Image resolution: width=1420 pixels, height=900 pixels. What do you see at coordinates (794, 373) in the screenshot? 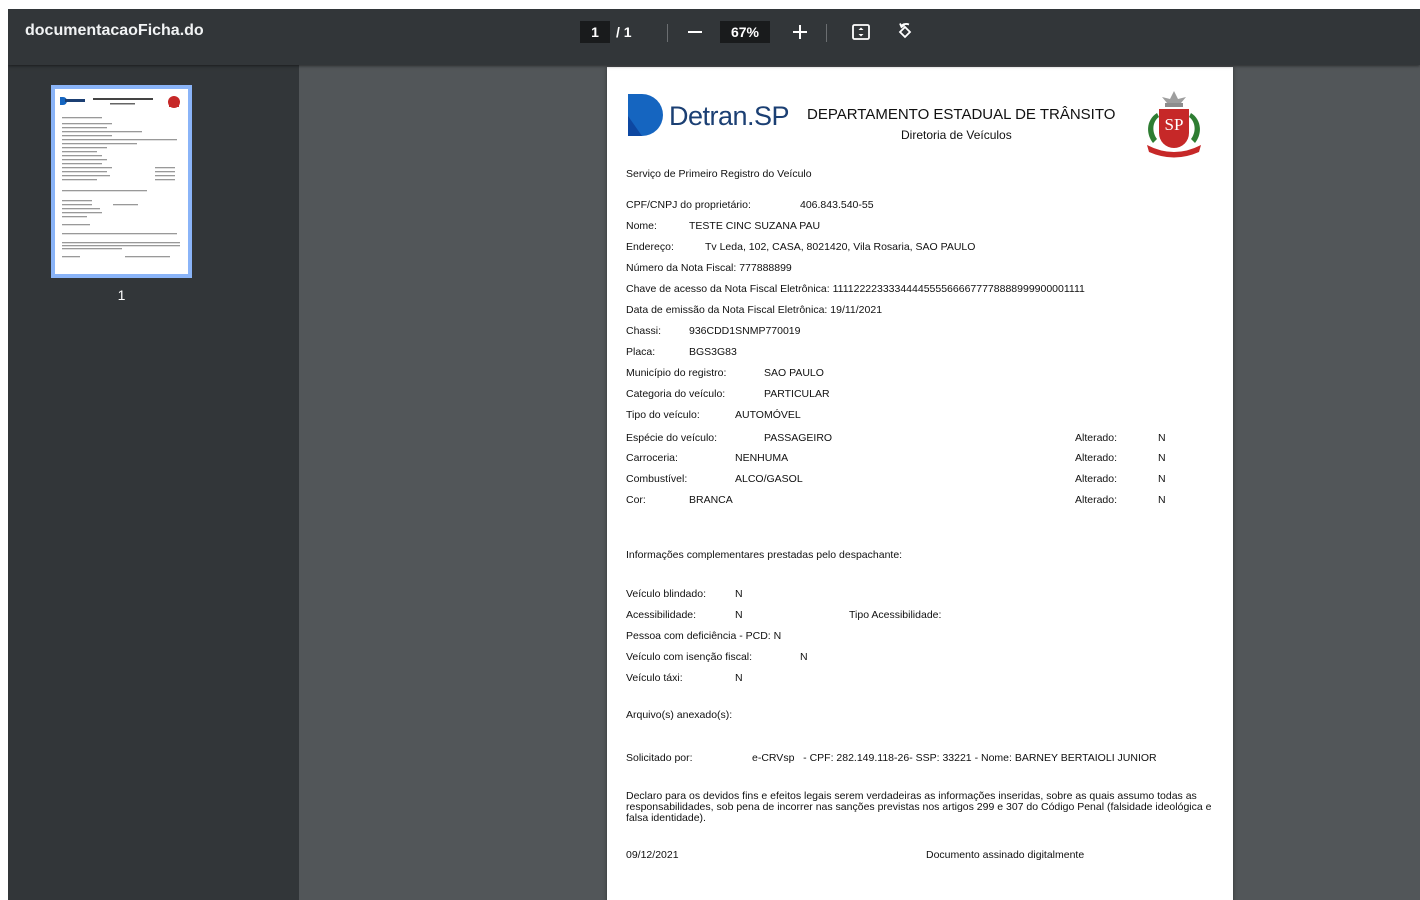
I see `municipio-value: SAO PAULO` at bounding box center [794, 373].